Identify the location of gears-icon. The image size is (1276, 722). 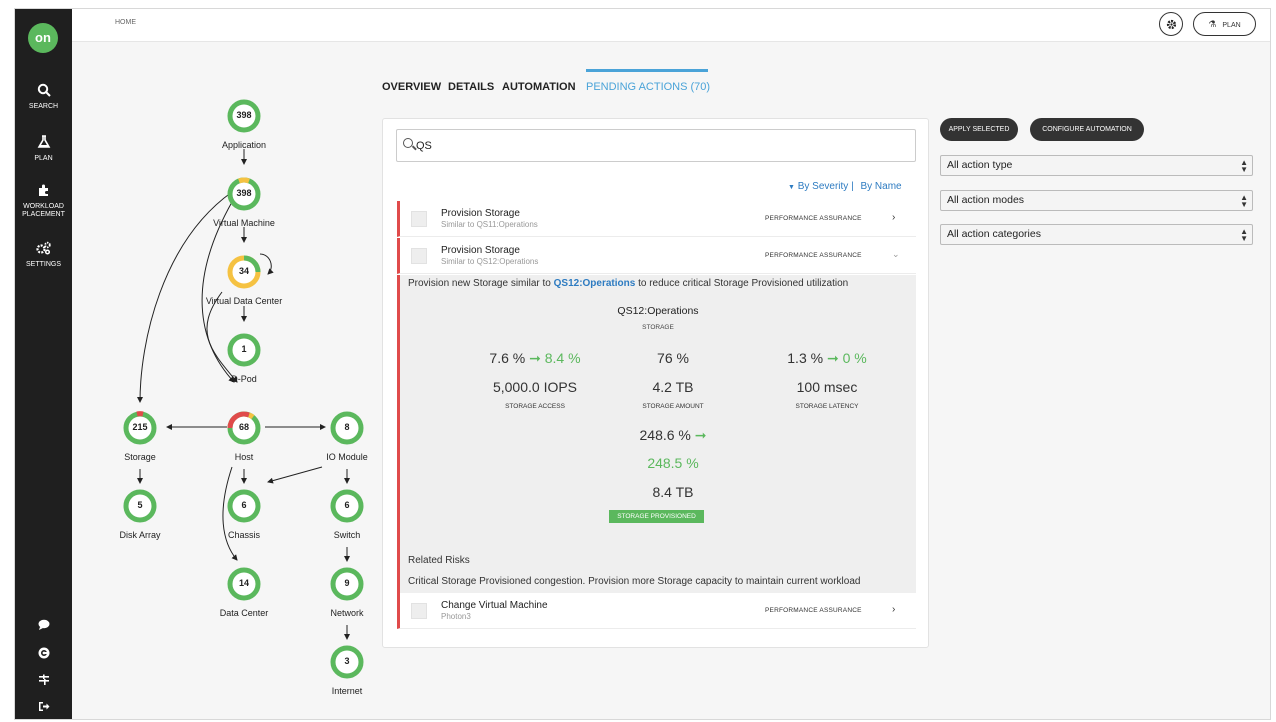
(43, 250).